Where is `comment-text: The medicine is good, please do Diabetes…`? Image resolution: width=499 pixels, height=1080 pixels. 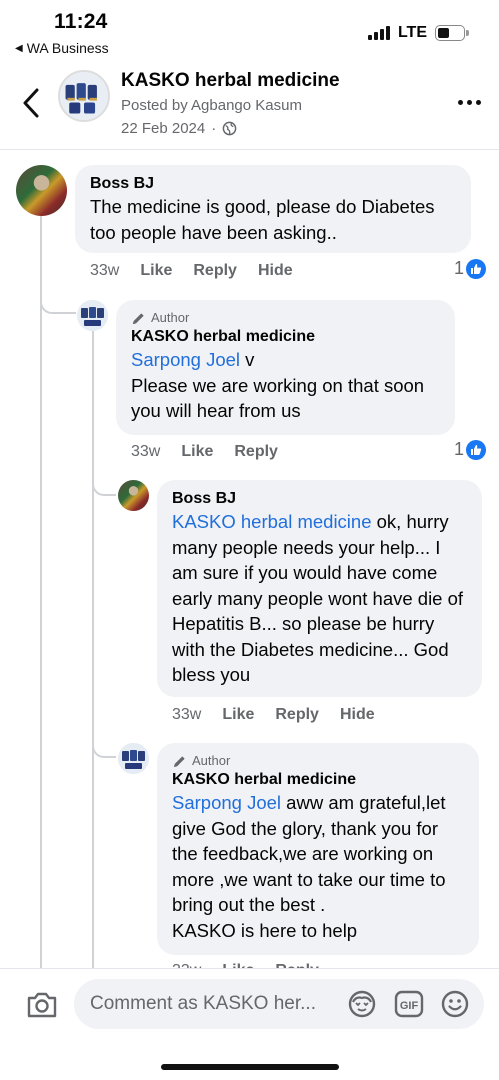 comment-text: The medicine is good, please do Diabetes… is located at coordinates (262, 219).